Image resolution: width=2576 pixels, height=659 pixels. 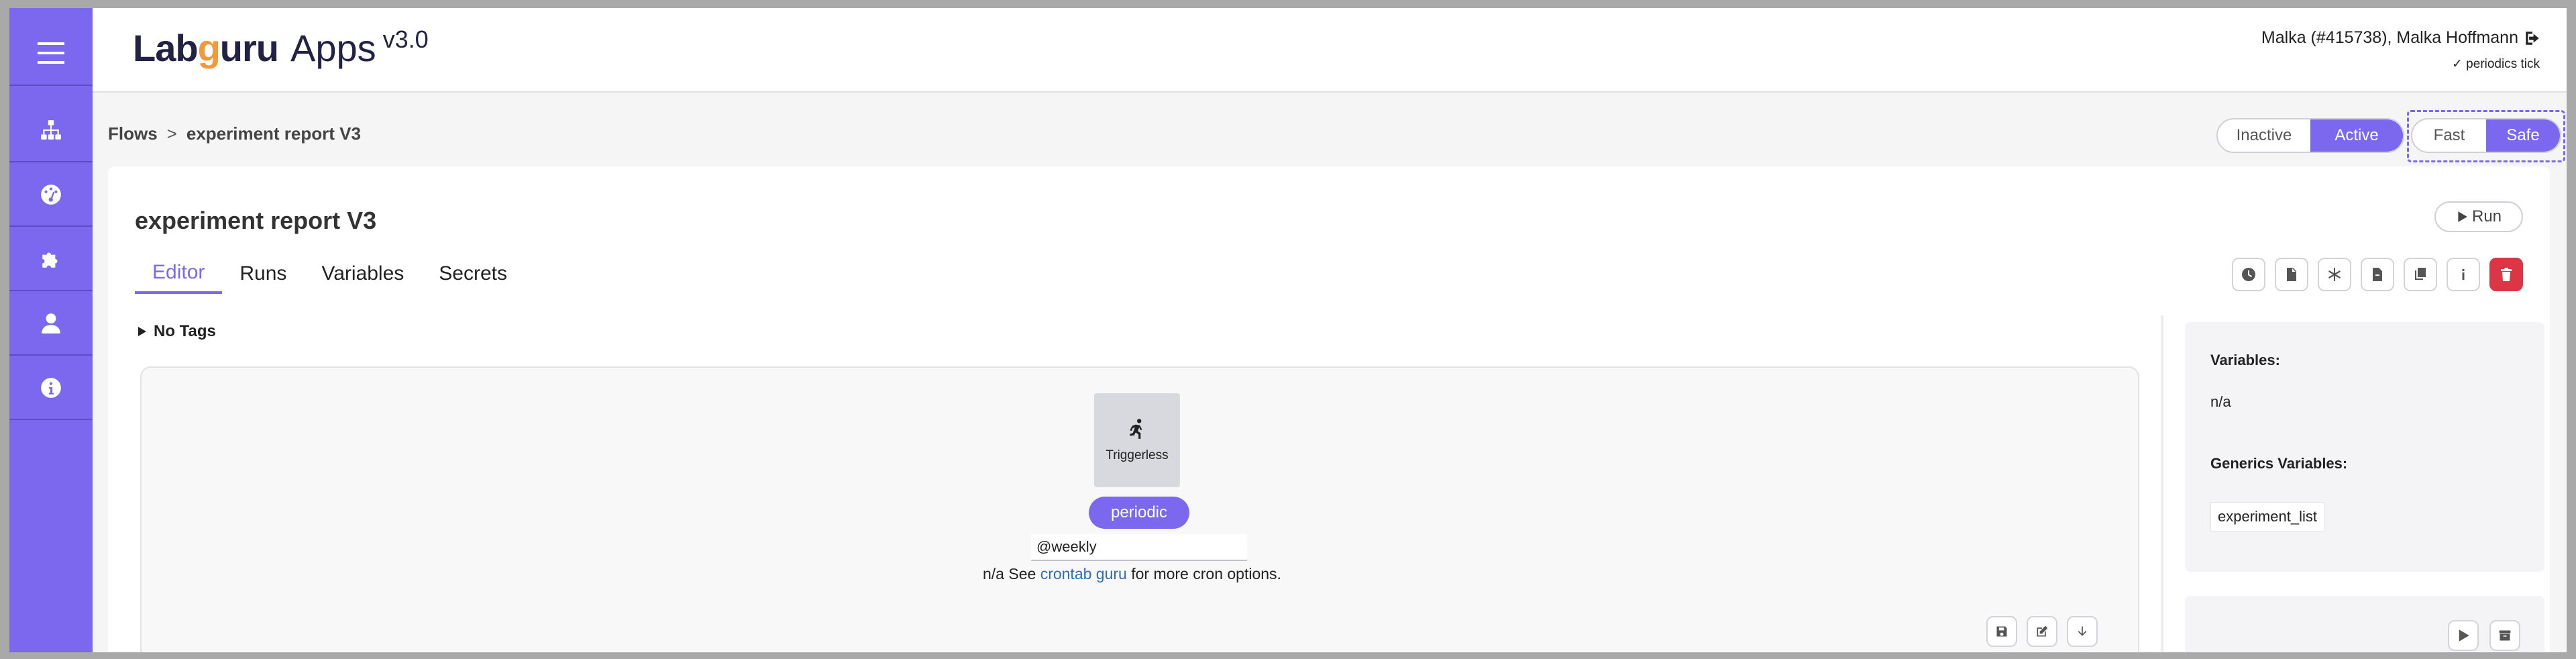 I want to click on trigger-label: Triggerless, so click(x=1137, y=455).